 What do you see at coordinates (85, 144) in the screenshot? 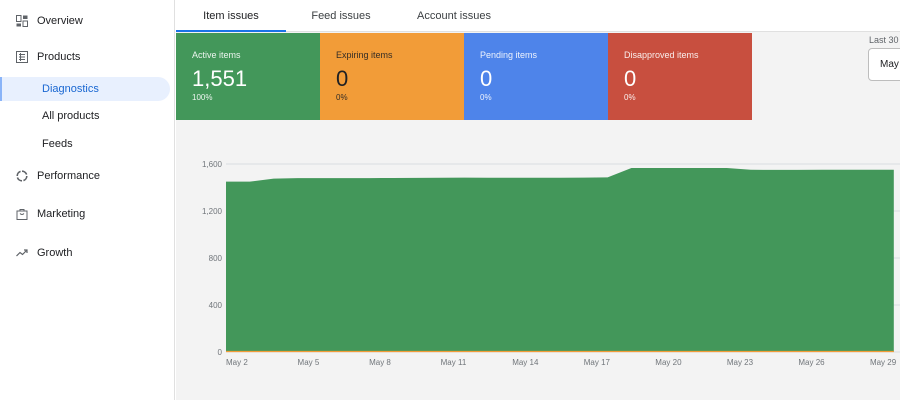
I see `sidebar-item-feeds: Feeds` at bounding box center [85, 144].